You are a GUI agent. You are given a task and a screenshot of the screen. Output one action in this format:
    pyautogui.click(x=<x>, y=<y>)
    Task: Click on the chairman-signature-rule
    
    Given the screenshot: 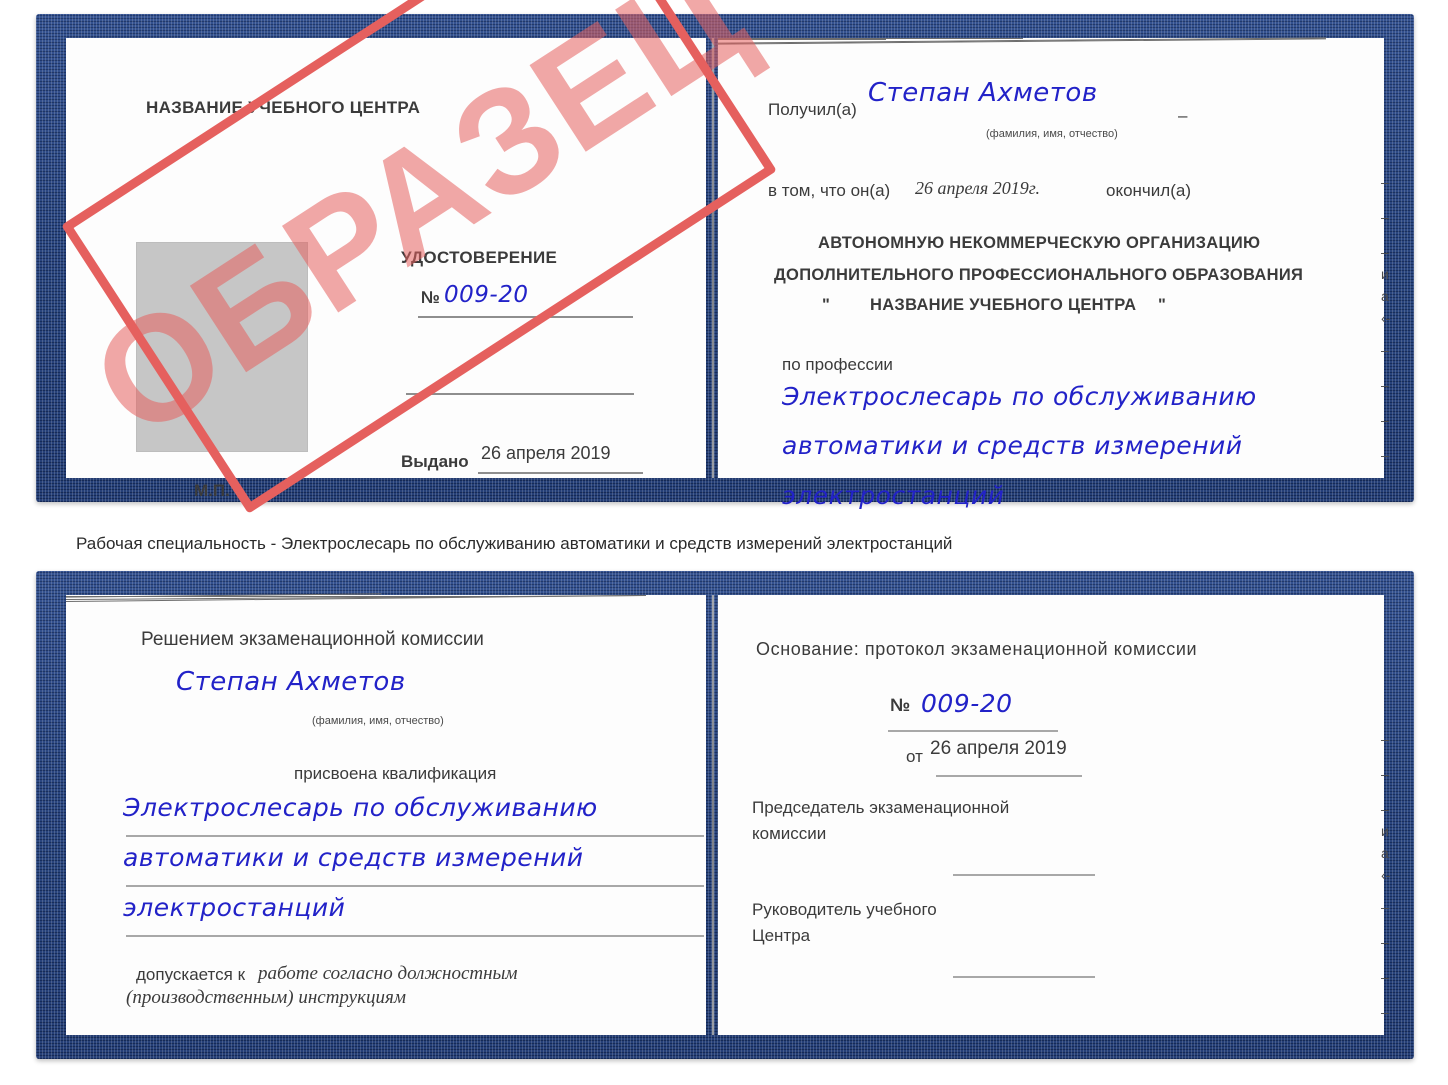 What is the action you would take?
    pyautogui.click(x=1024, y=875)
    